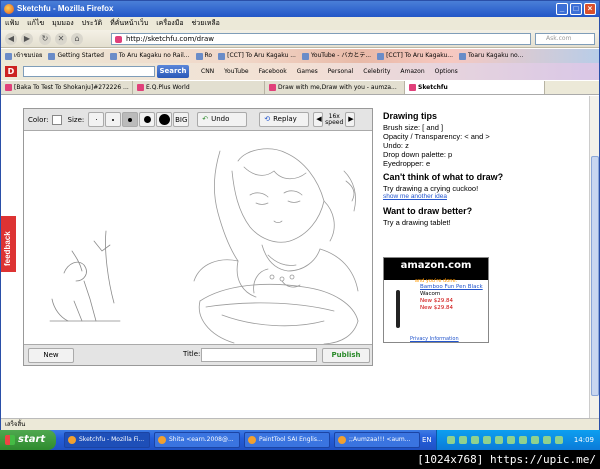  Describe the element at coordinates (321, 39) in the screenshot. I see `url-bar: http://sketchfu.com/draw` at that location.